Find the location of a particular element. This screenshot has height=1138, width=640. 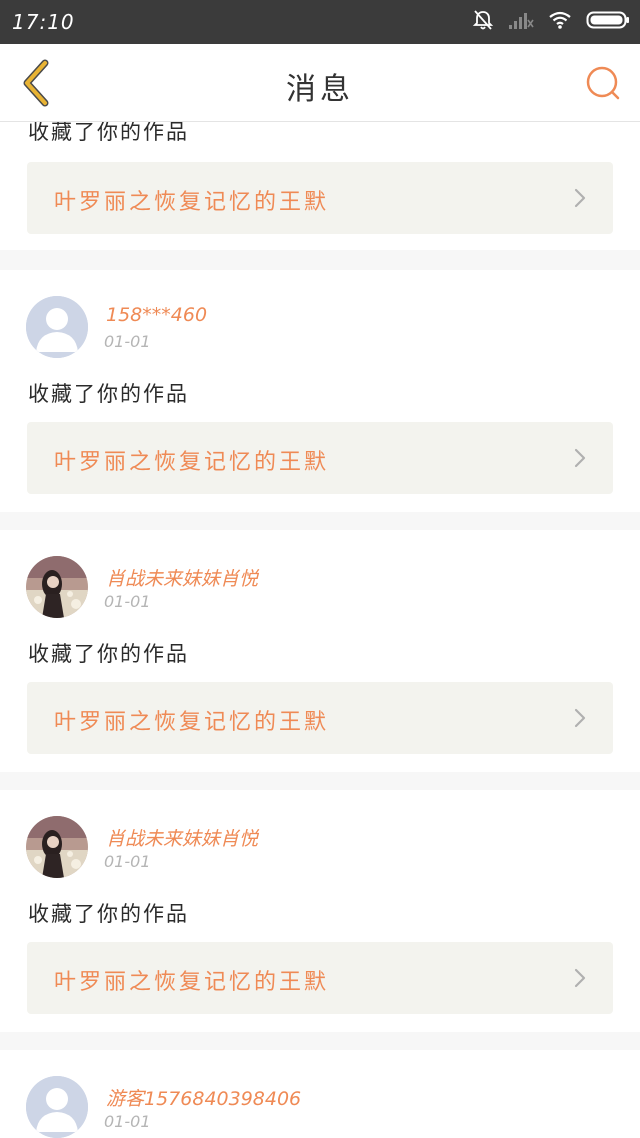

user-name: 158***460 is located at coordinates (156, 315).